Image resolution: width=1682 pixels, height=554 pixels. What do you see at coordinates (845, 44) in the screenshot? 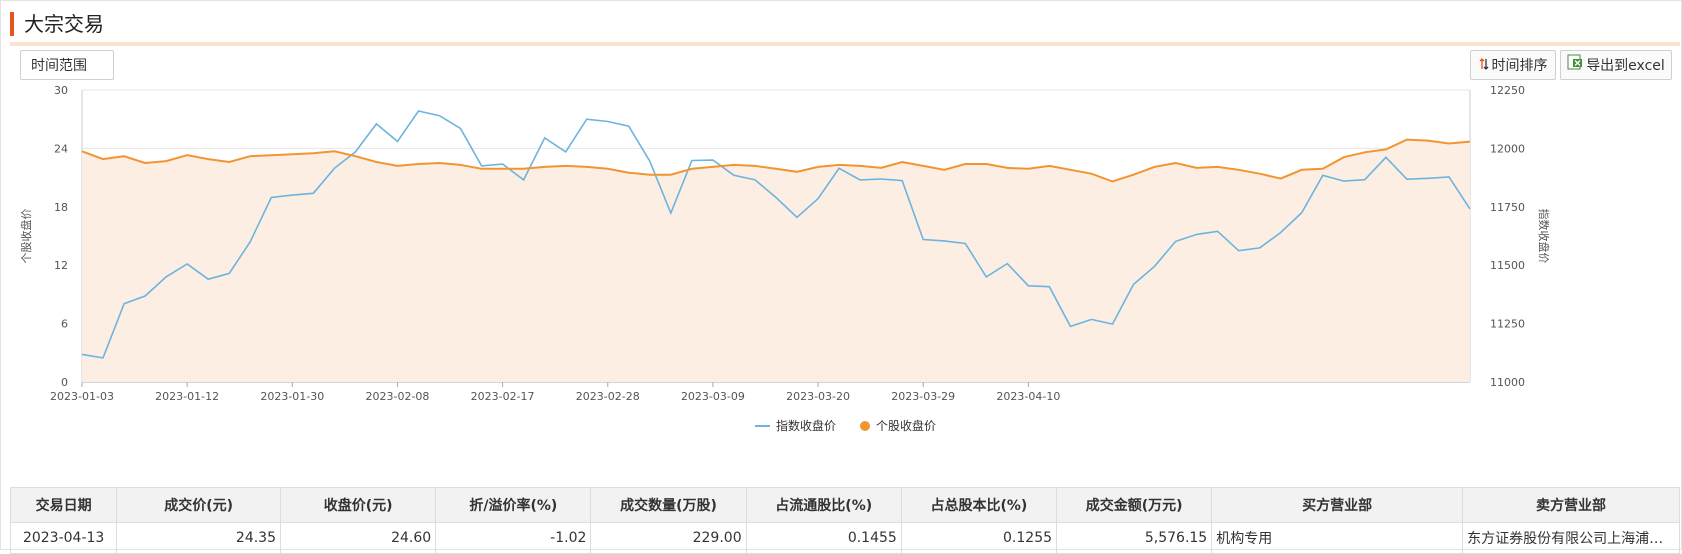
I see `title-divider` at bounding box center [845, 44].